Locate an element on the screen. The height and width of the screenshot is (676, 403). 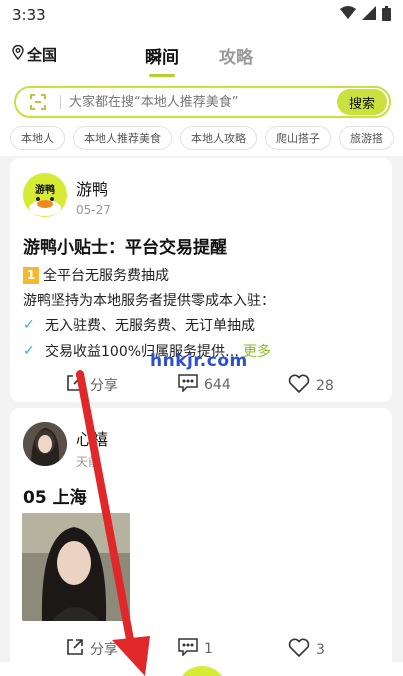
search-area: 搜索 is located at coordinates (201, 100).